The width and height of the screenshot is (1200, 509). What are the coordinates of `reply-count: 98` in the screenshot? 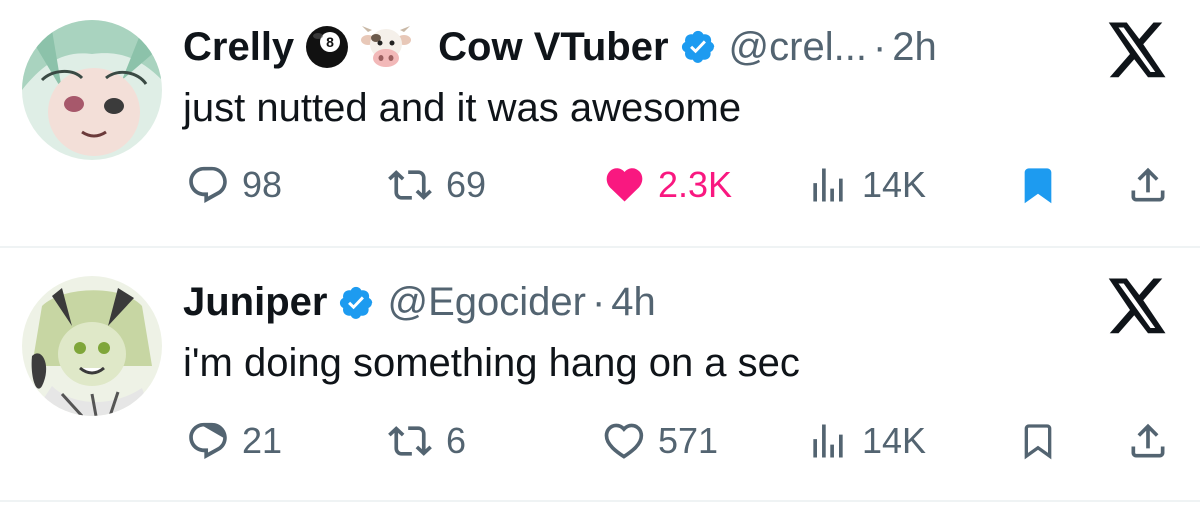 It's located at (262, 184).